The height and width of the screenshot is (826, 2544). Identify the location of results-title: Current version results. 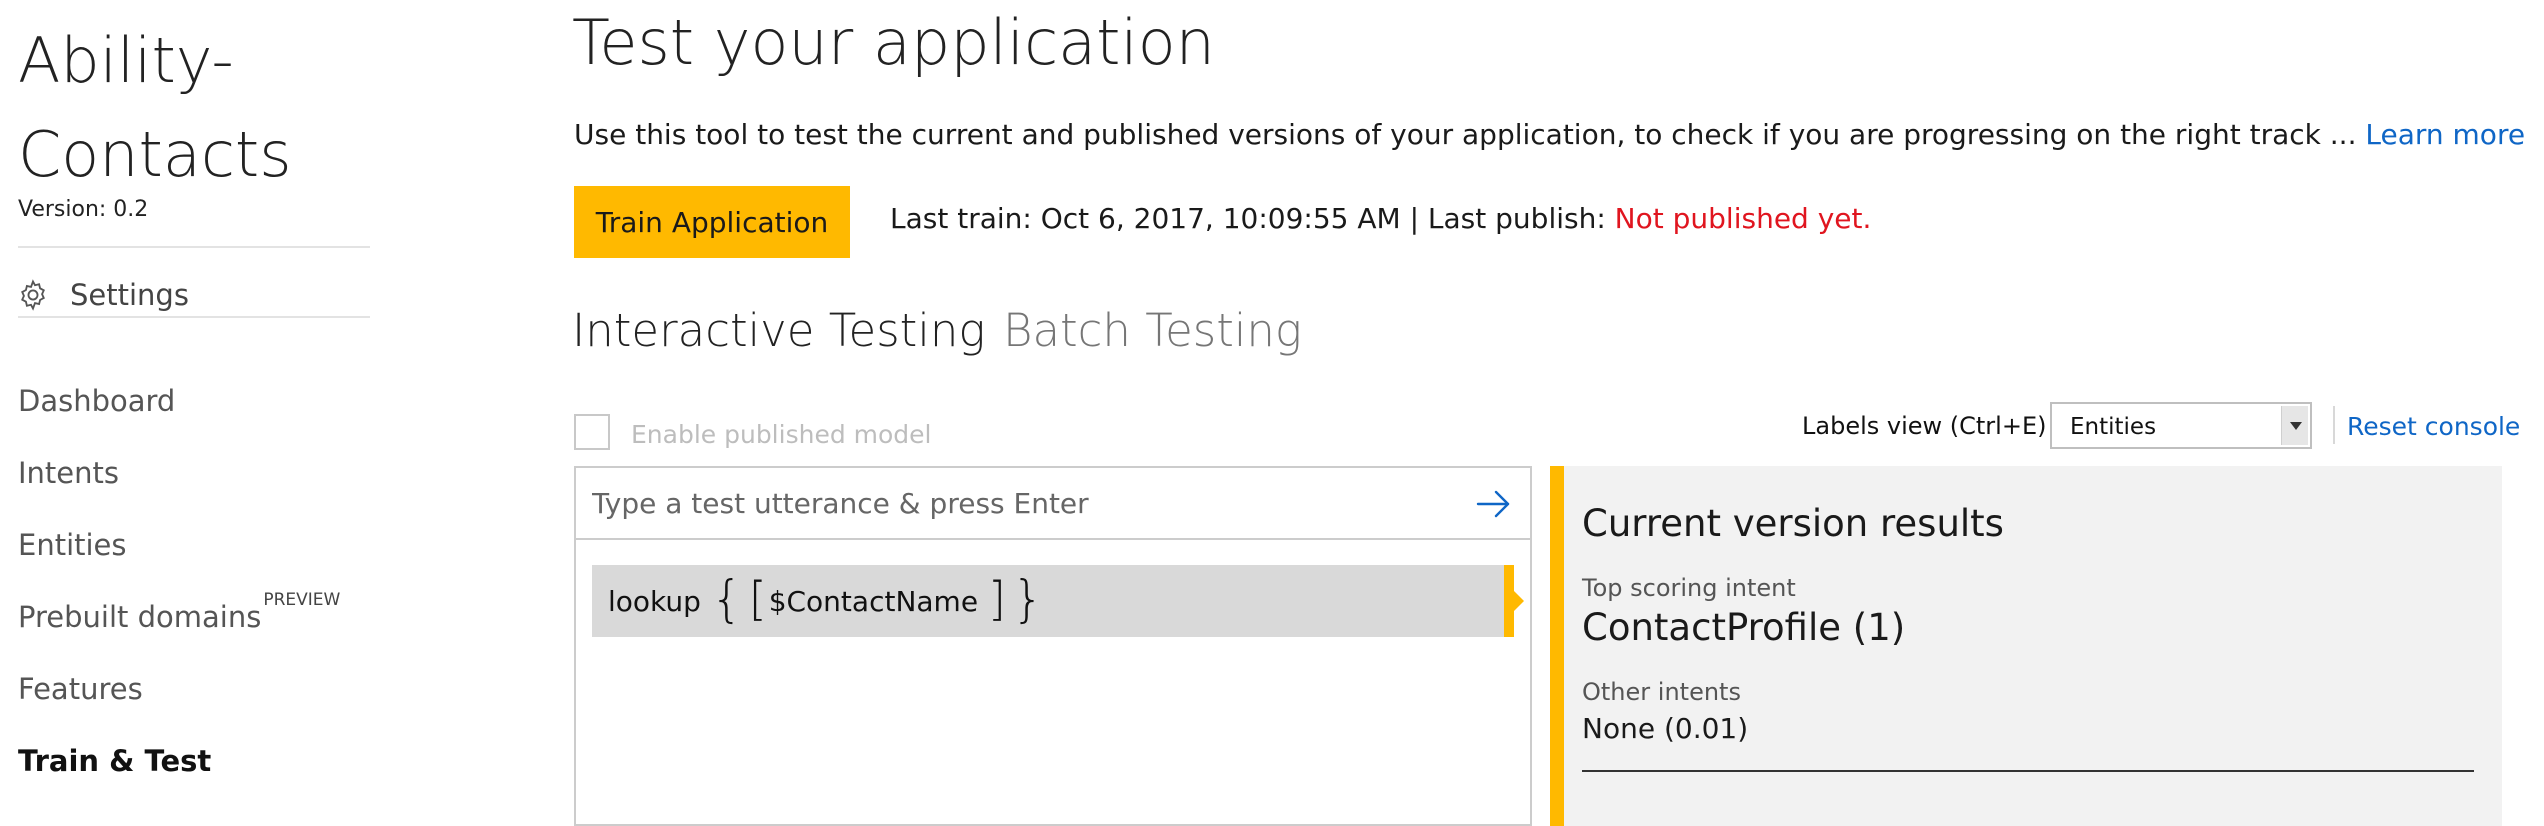
(1793, 523).